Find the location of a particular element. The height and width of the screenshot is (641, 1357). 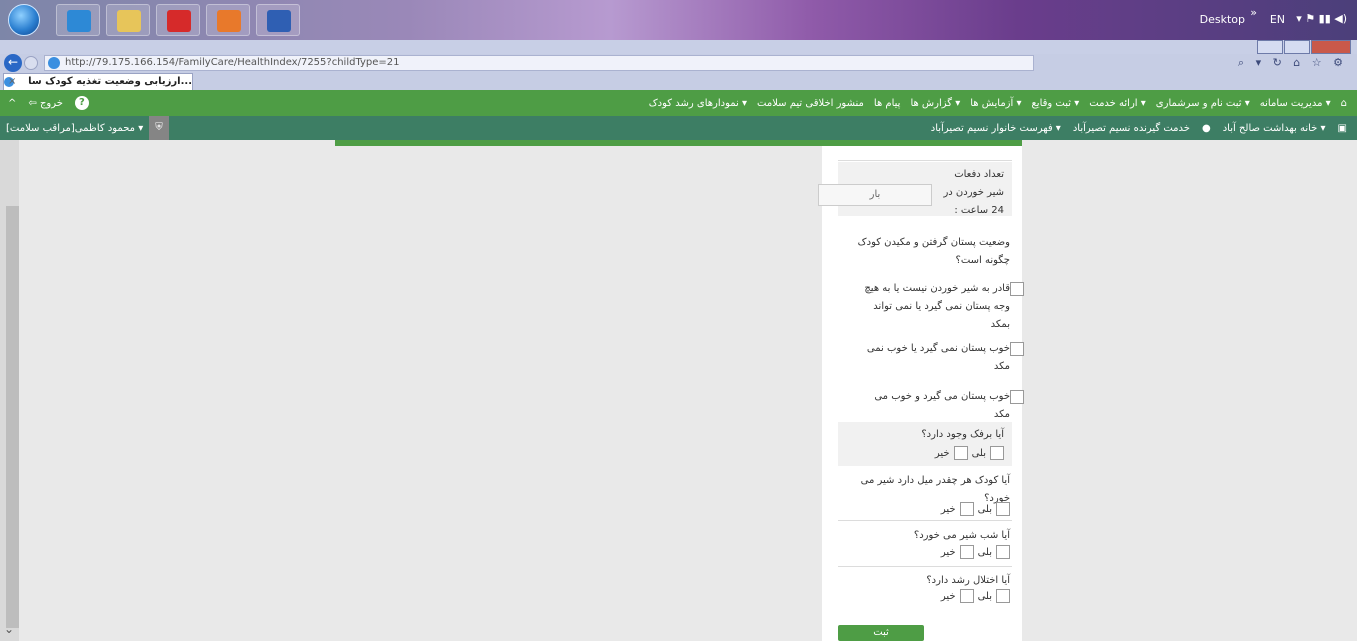

feed-count-row: تعداد دفعات شیر خوردن در 24 ساعت : بار is located at coordinates (915, 189).